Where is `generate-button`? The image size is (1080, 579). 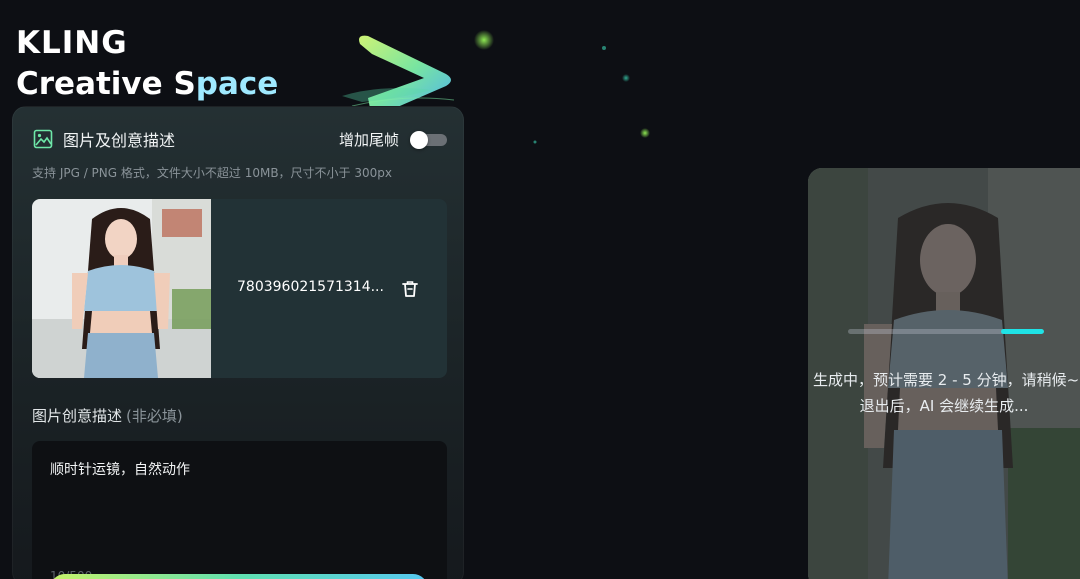
generate-button is located at coordinates (239, 576).